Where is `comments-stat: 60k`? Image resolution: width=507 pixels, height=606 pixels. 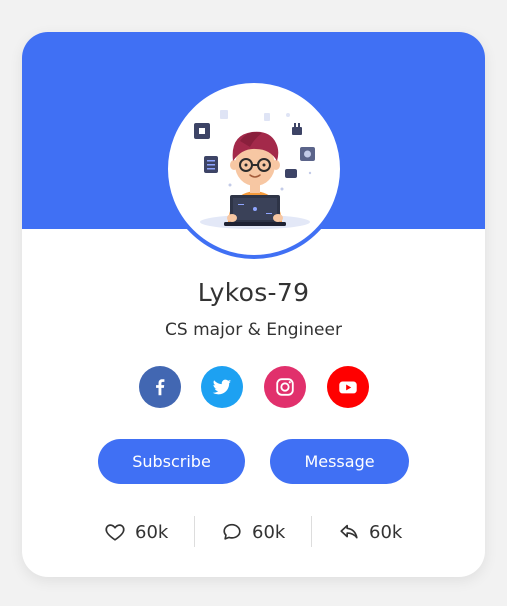
comments-stat: 60k is located at coordinates (253, 532).